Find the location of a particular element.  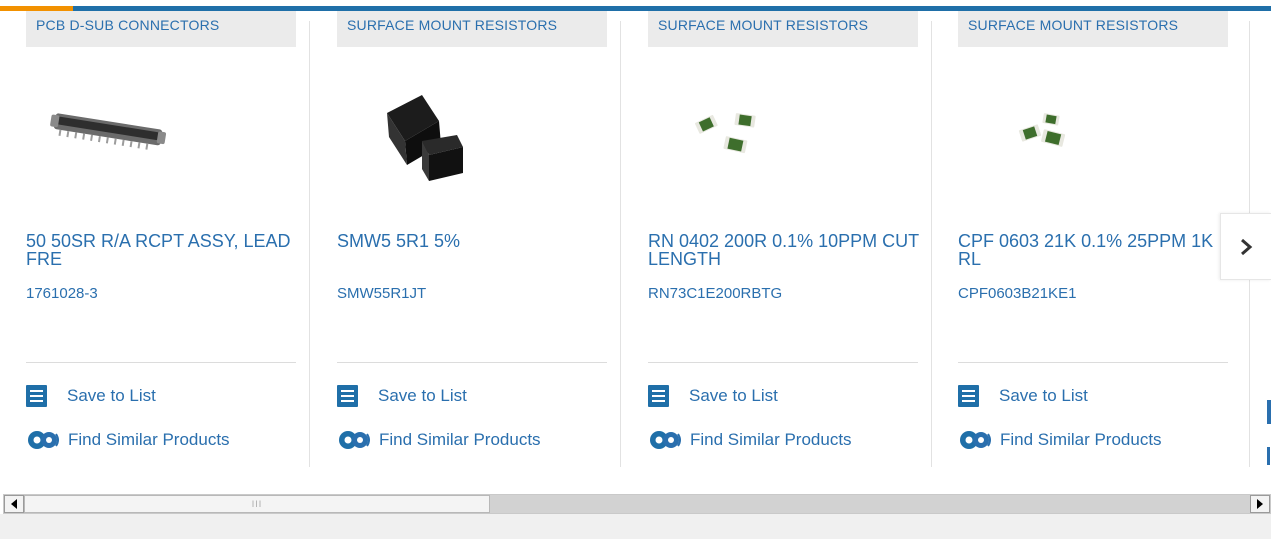

arrow-right-icon is located at coordinates (1260, 504).